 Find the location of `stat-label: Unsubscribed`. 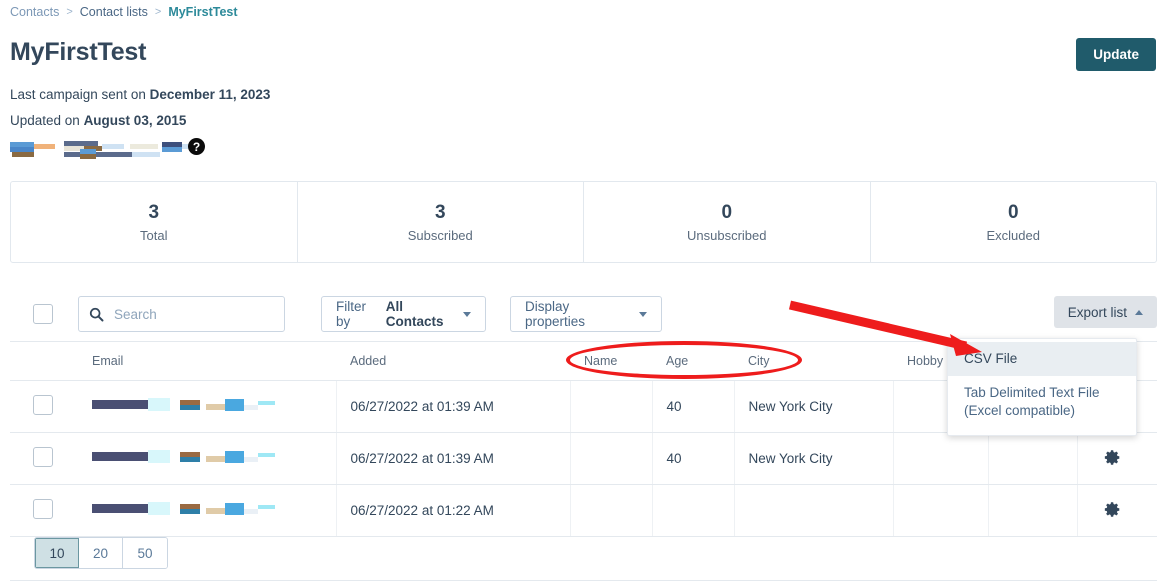

stat-label: Unsubscribed is located at coordinates (727, 235).